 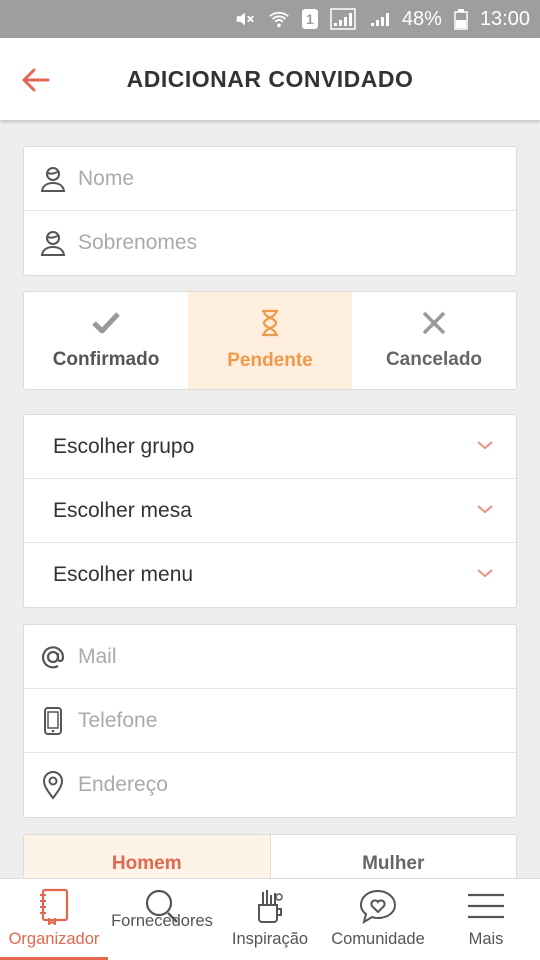 What do you see at coordinates (36, 80) in the screenshot?
I see `back-arrow-icon` at bounding box center [36, 80].